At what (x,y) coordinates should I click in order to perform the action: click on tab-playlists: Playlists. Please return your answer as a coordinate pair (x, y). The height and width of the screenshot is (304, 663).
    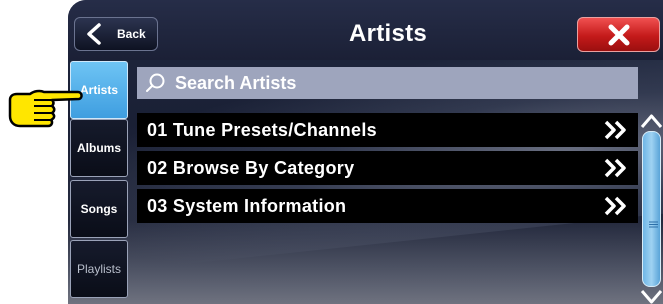
    Looking at the image, I should click on (99, 269).